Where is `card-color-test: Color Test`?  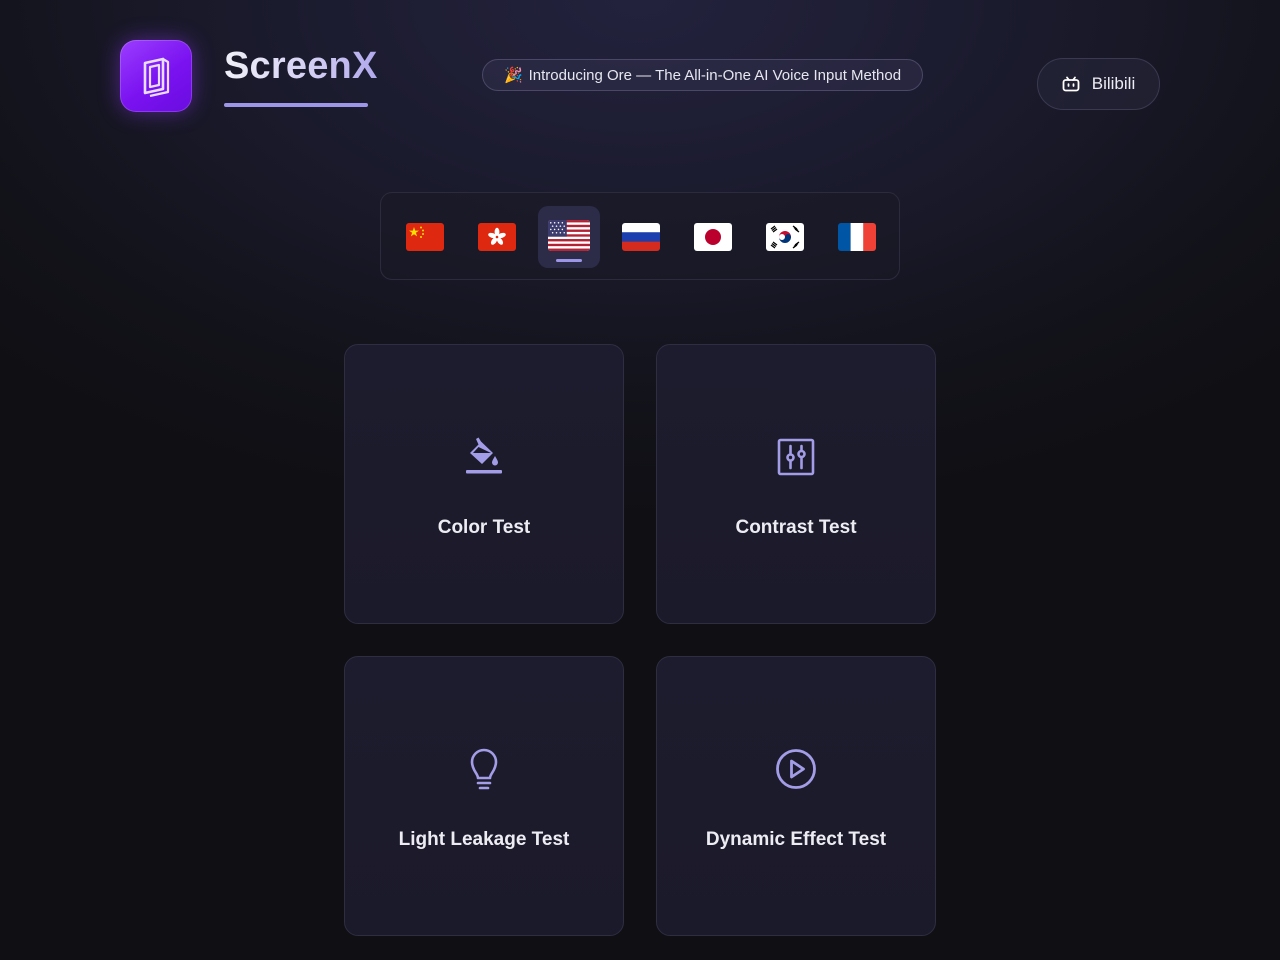
card-color-test: Color Test is located at coordinates (484, 484).